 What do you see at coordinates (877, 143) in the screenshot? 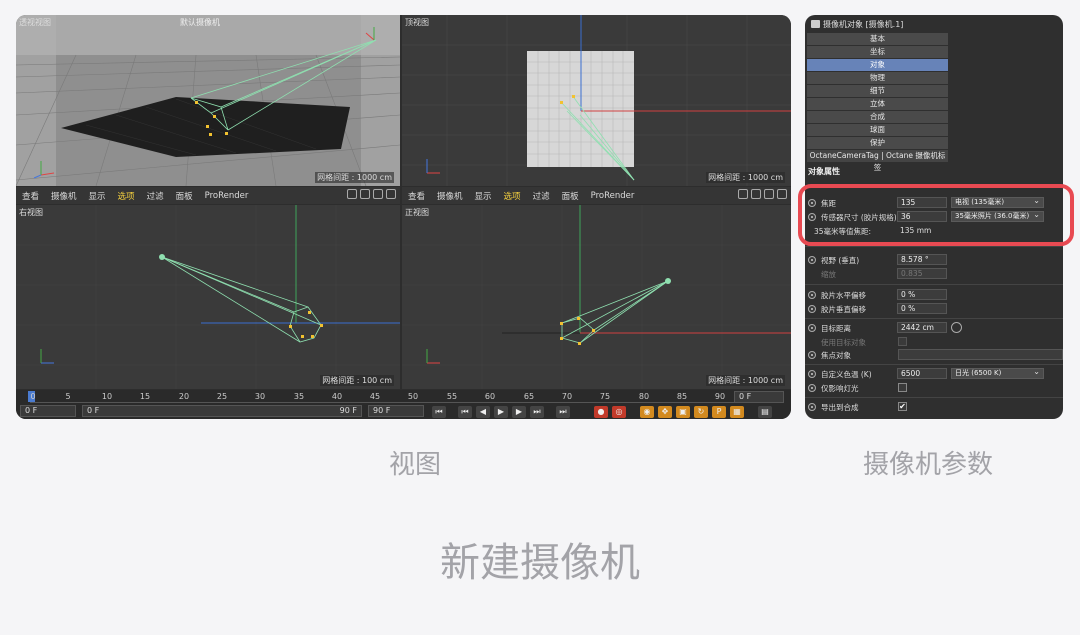
I see `tab-protection: 保护` at bounding box center [877, 143].